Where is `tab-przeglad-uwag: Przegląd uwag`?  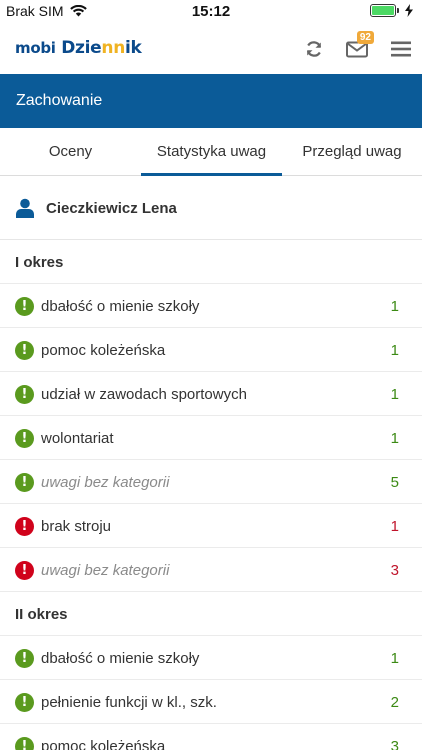 tab-przeglad-uwag: Przegląd uwag is located at coordinates (352, 151).